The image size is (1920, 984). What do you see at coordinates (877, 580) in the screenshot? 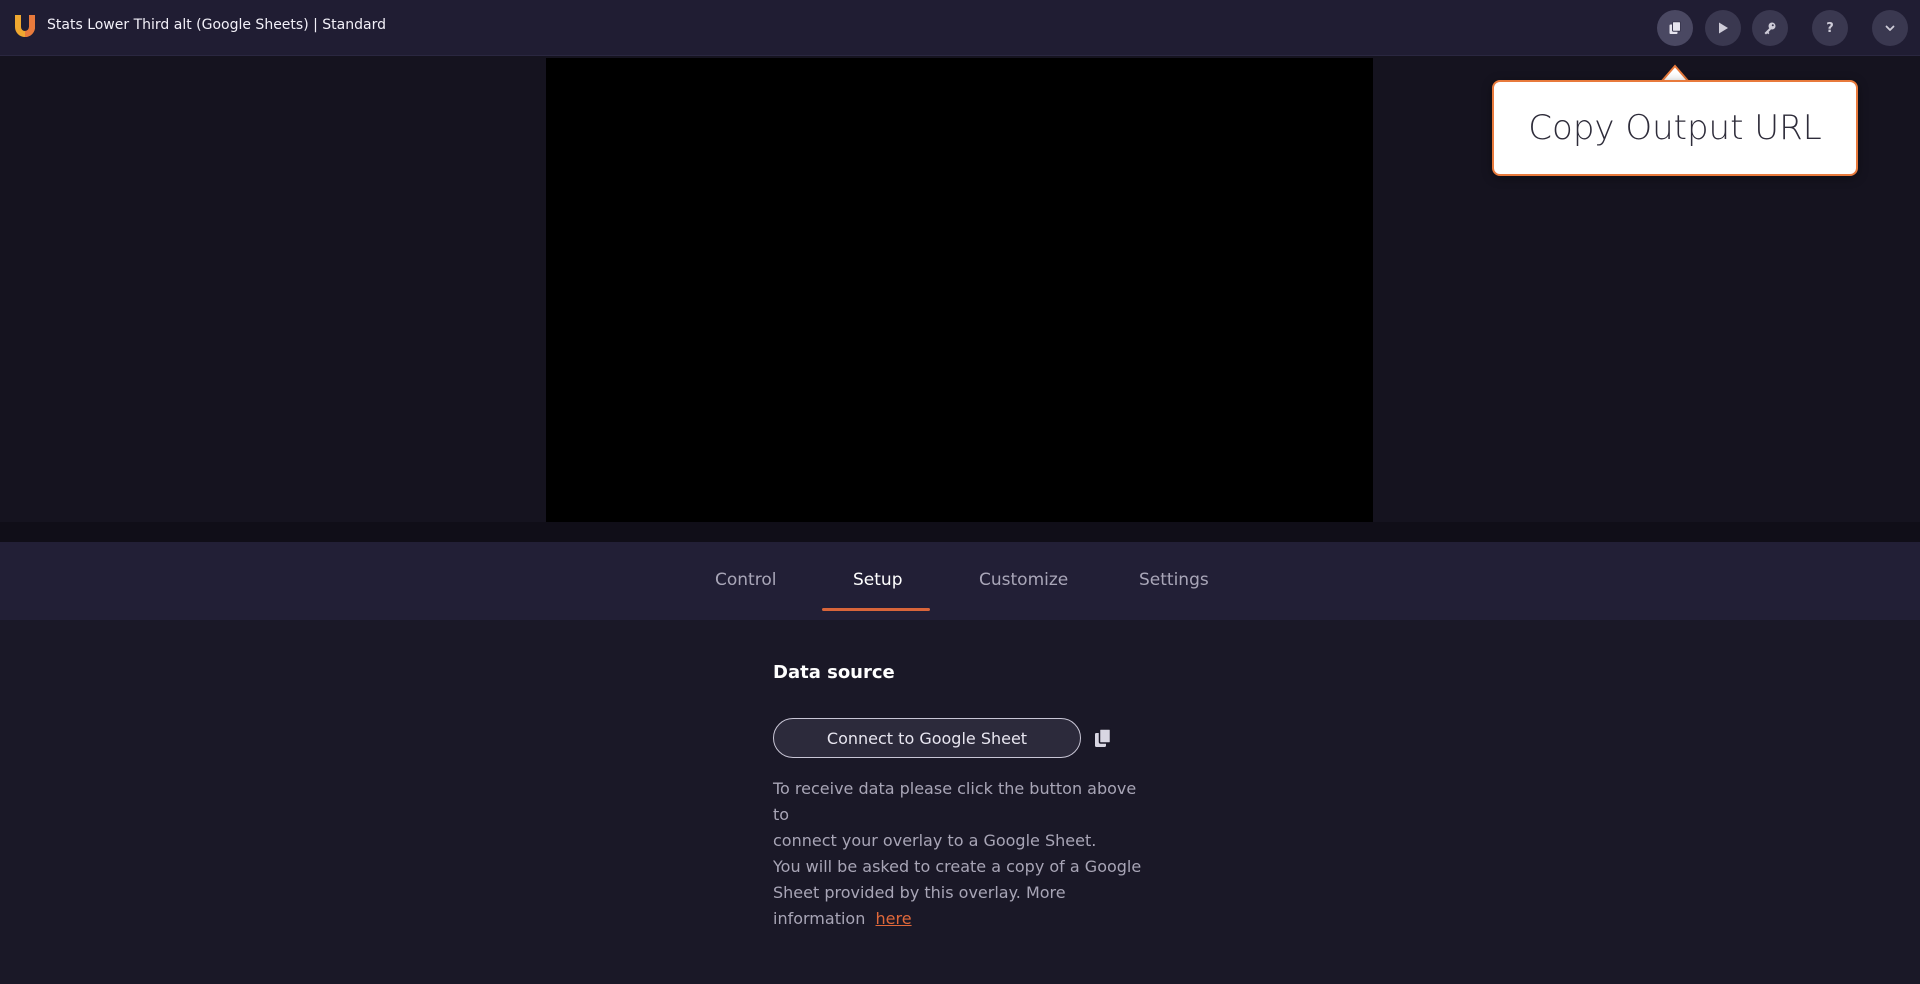
I see `tab-setup: Setup` at bounding box center [877, 580].